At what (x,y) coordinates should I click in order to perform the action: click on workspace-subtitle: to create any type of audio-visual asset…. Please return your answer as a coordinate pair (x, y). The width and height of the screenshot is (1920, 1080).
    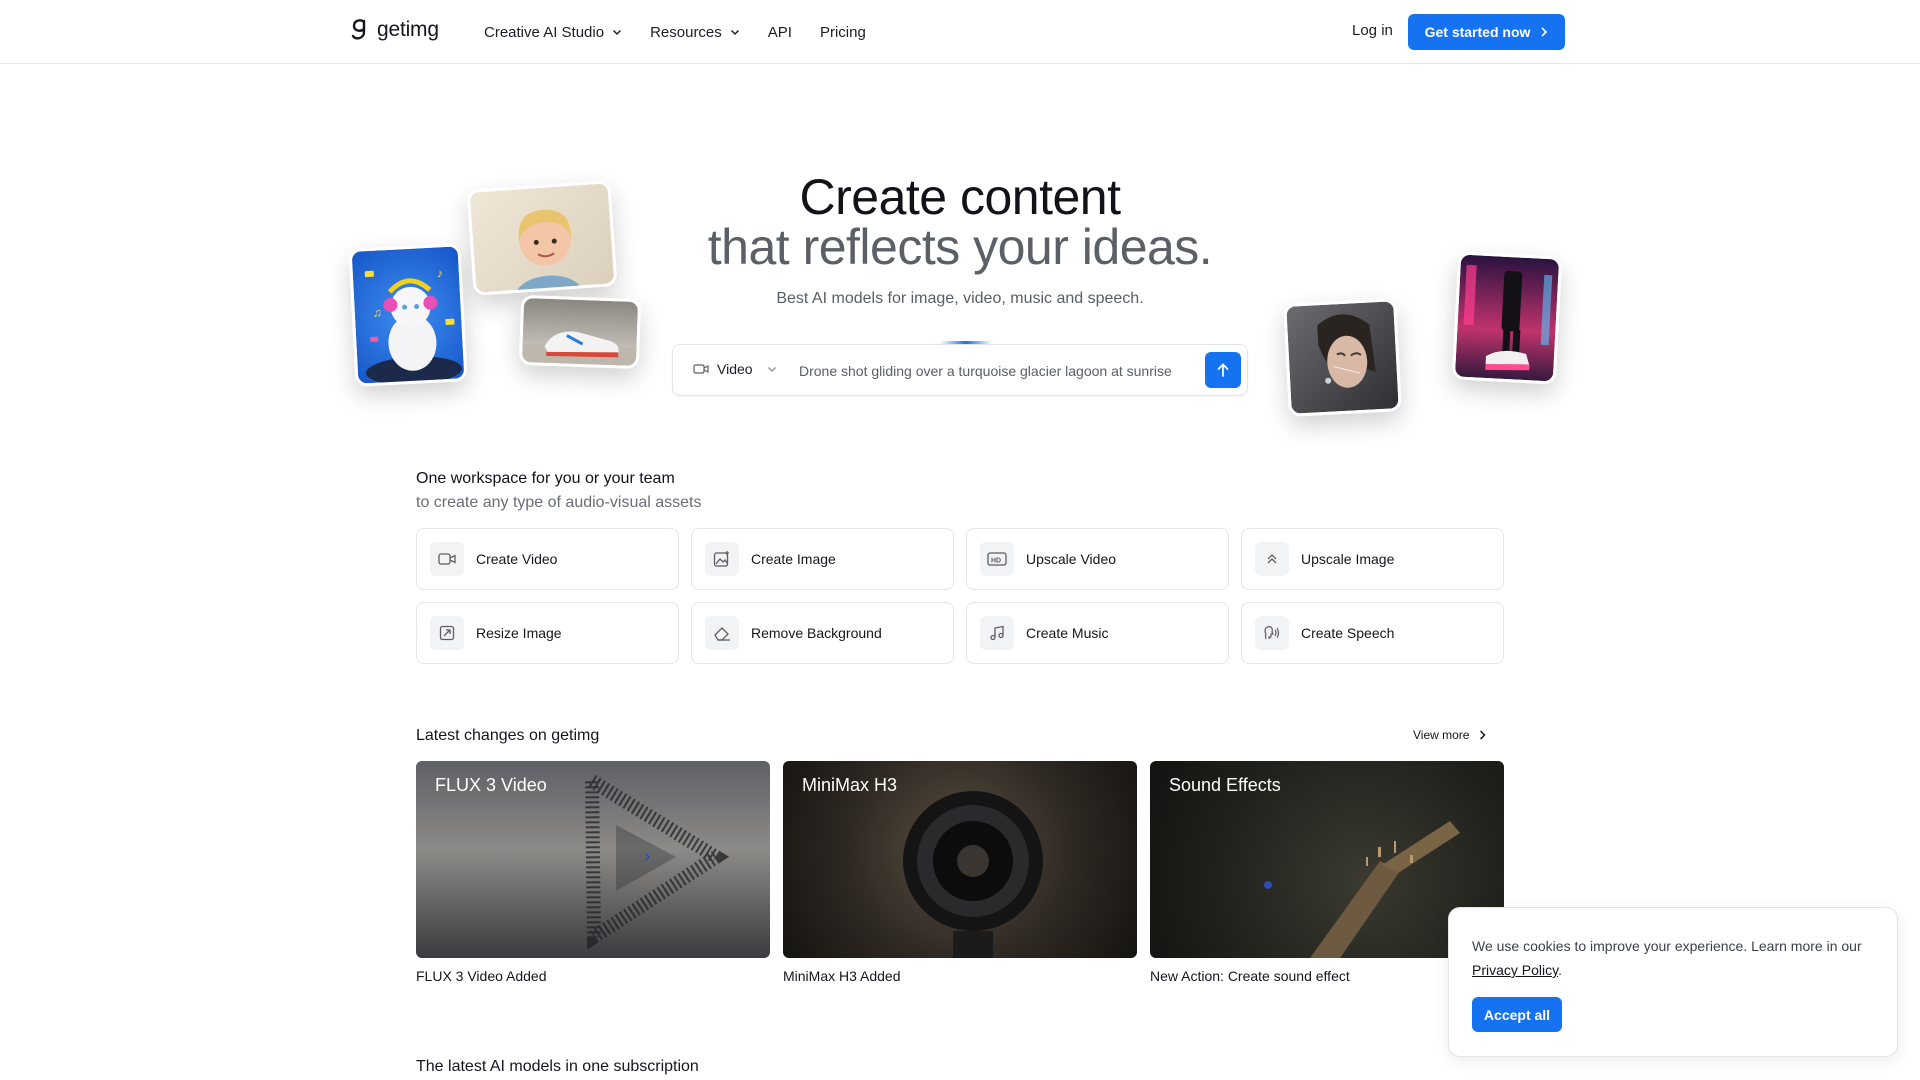
    Looking at the image, I should click on (559, 502).